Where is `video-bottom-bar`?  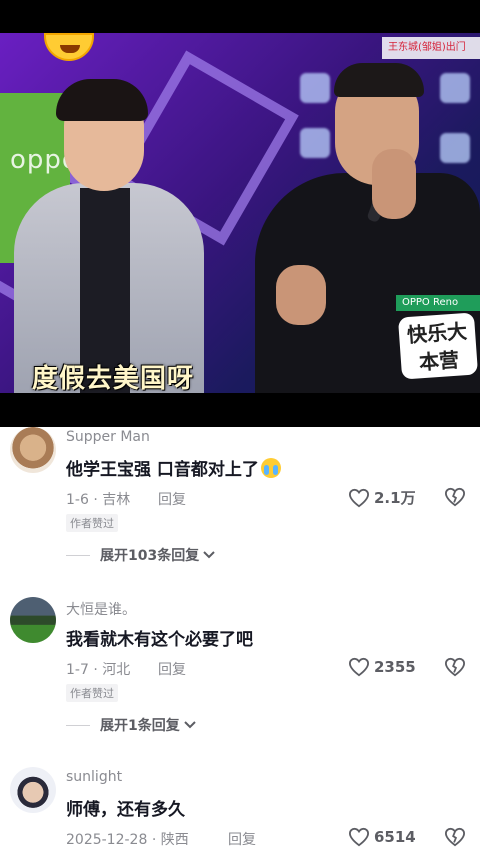 video-bottom-bar is located at coordinates (240, 410).